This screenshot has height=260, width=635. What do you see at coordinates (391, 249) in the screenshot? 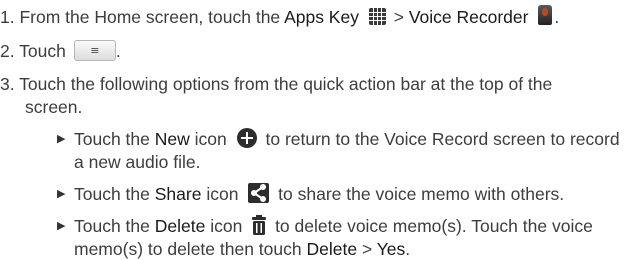
I see `yes-label: Yes` at bounding box center [391, 249].